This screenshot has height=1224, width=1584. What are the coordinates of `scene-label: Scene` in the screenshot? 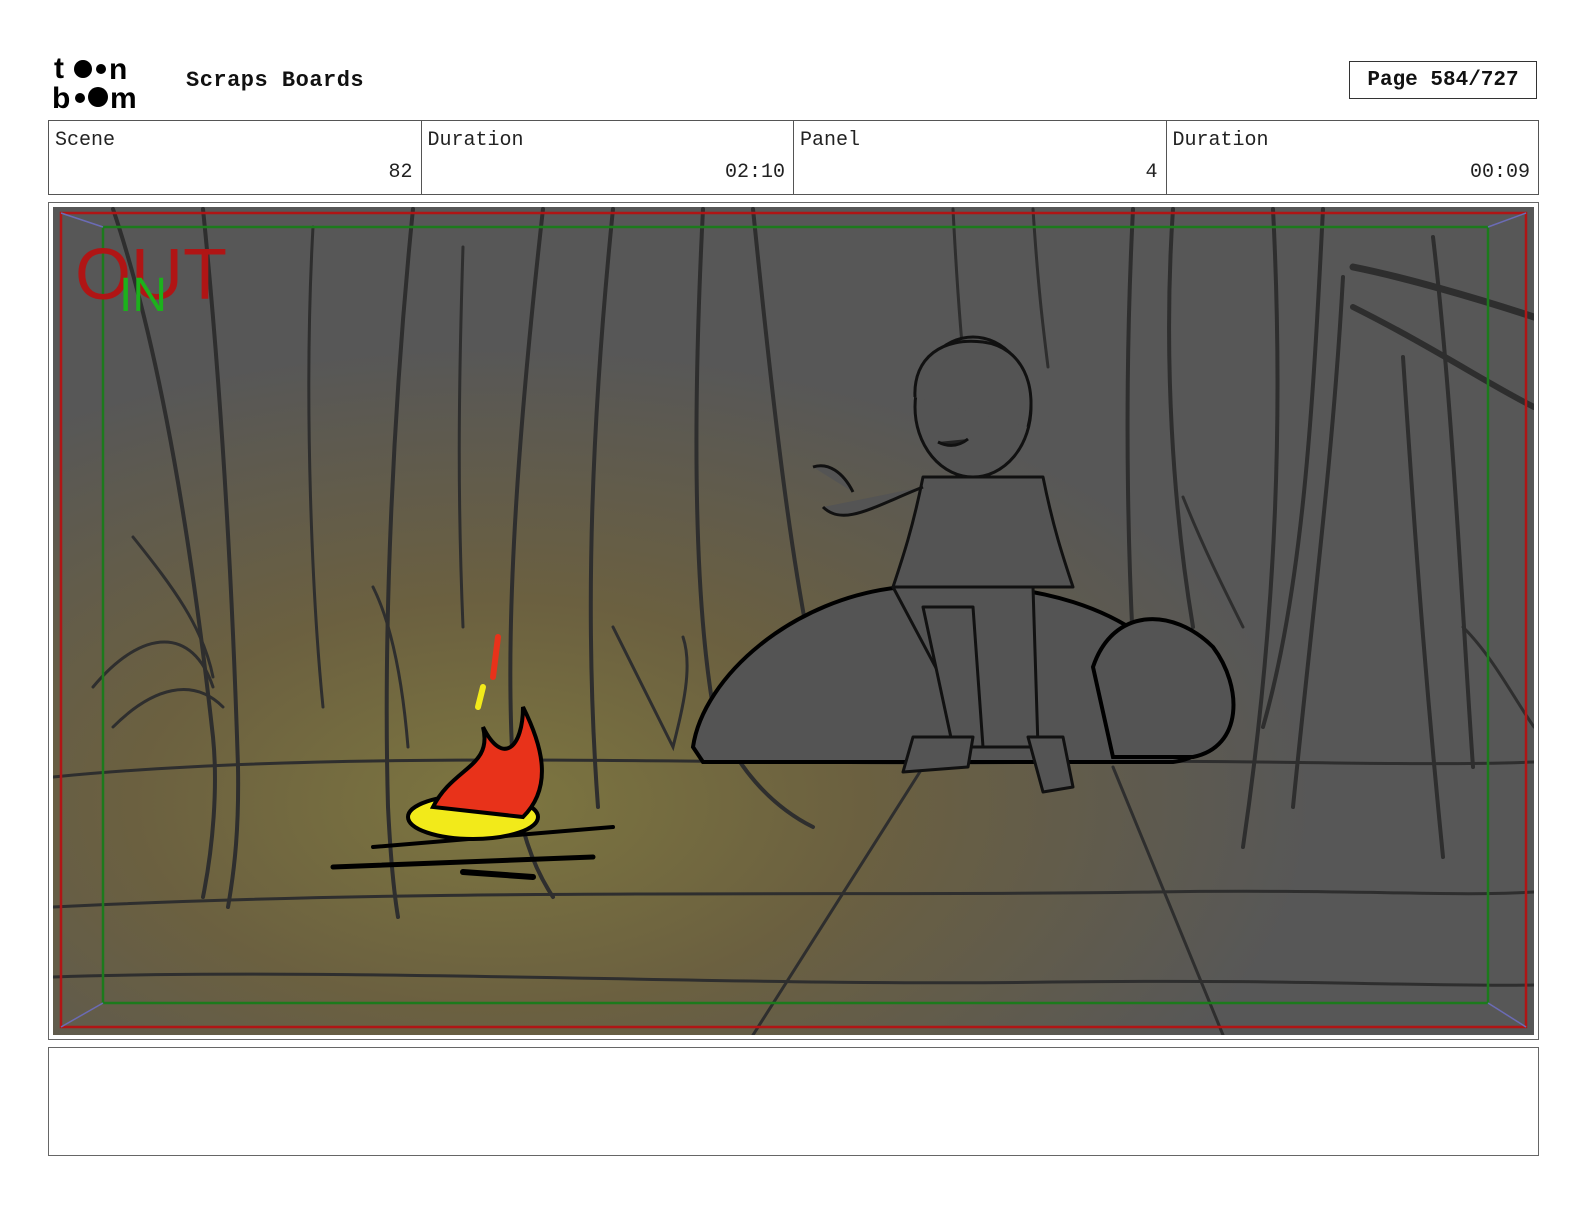 It's located at (85, 140).